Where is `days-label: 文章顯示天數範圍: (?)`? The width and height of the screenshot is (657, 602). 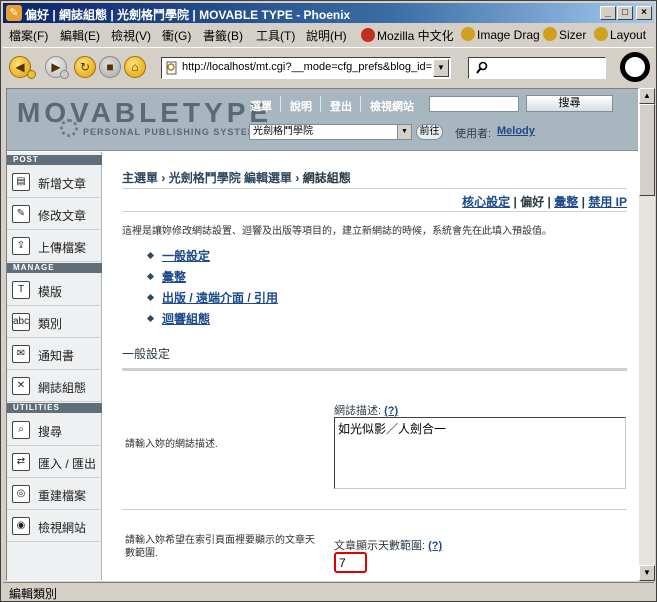
days-label: 文章顯示天數範圍: (?) is located at coordinates (388, 545).